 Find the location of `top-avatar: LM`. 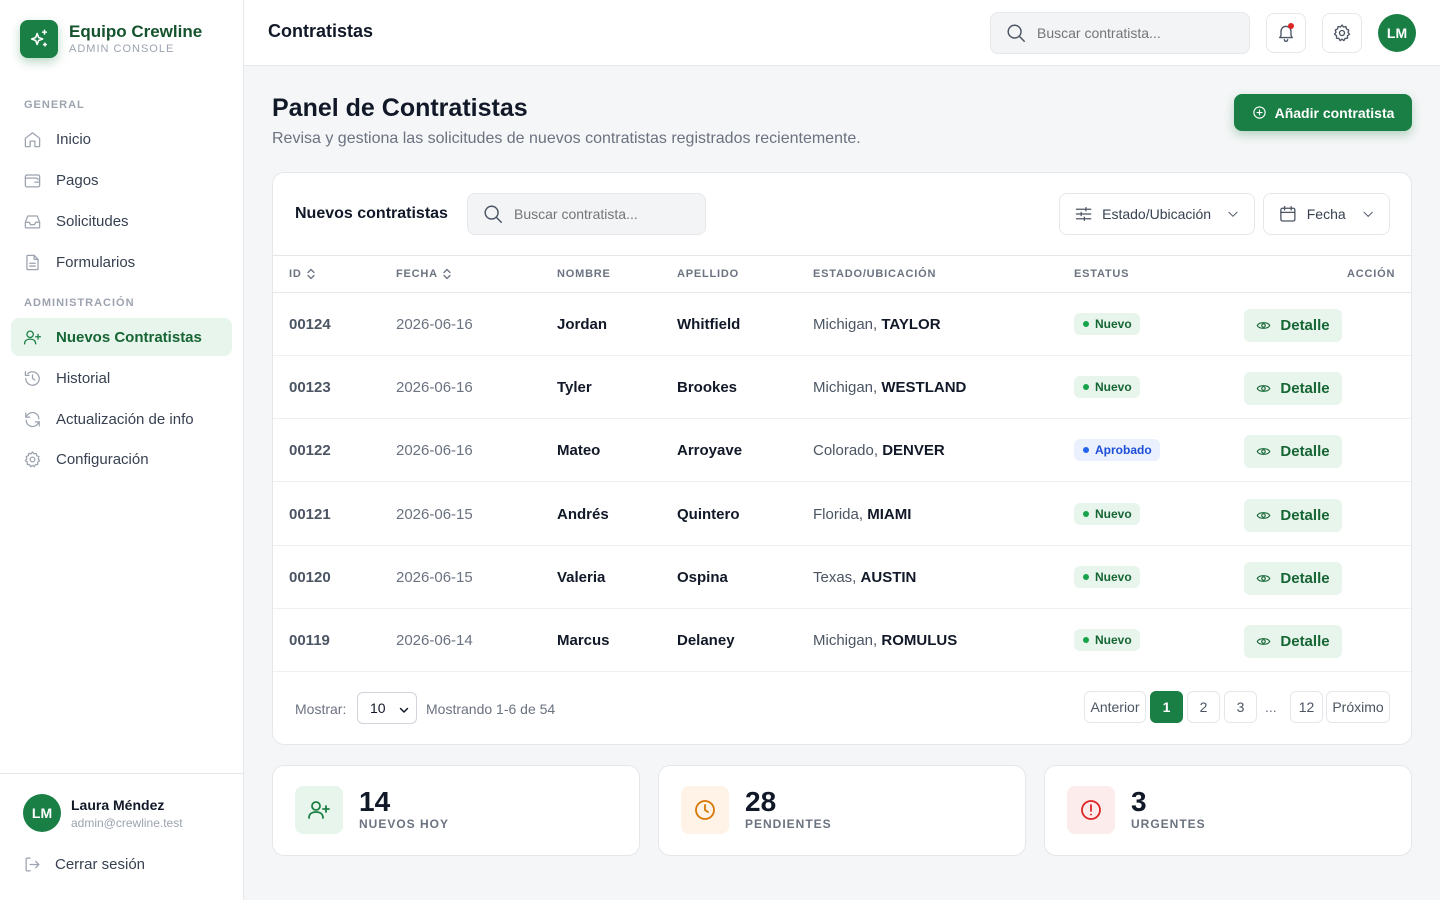

top-avatar: LM is located at coordinates (1397, 33).